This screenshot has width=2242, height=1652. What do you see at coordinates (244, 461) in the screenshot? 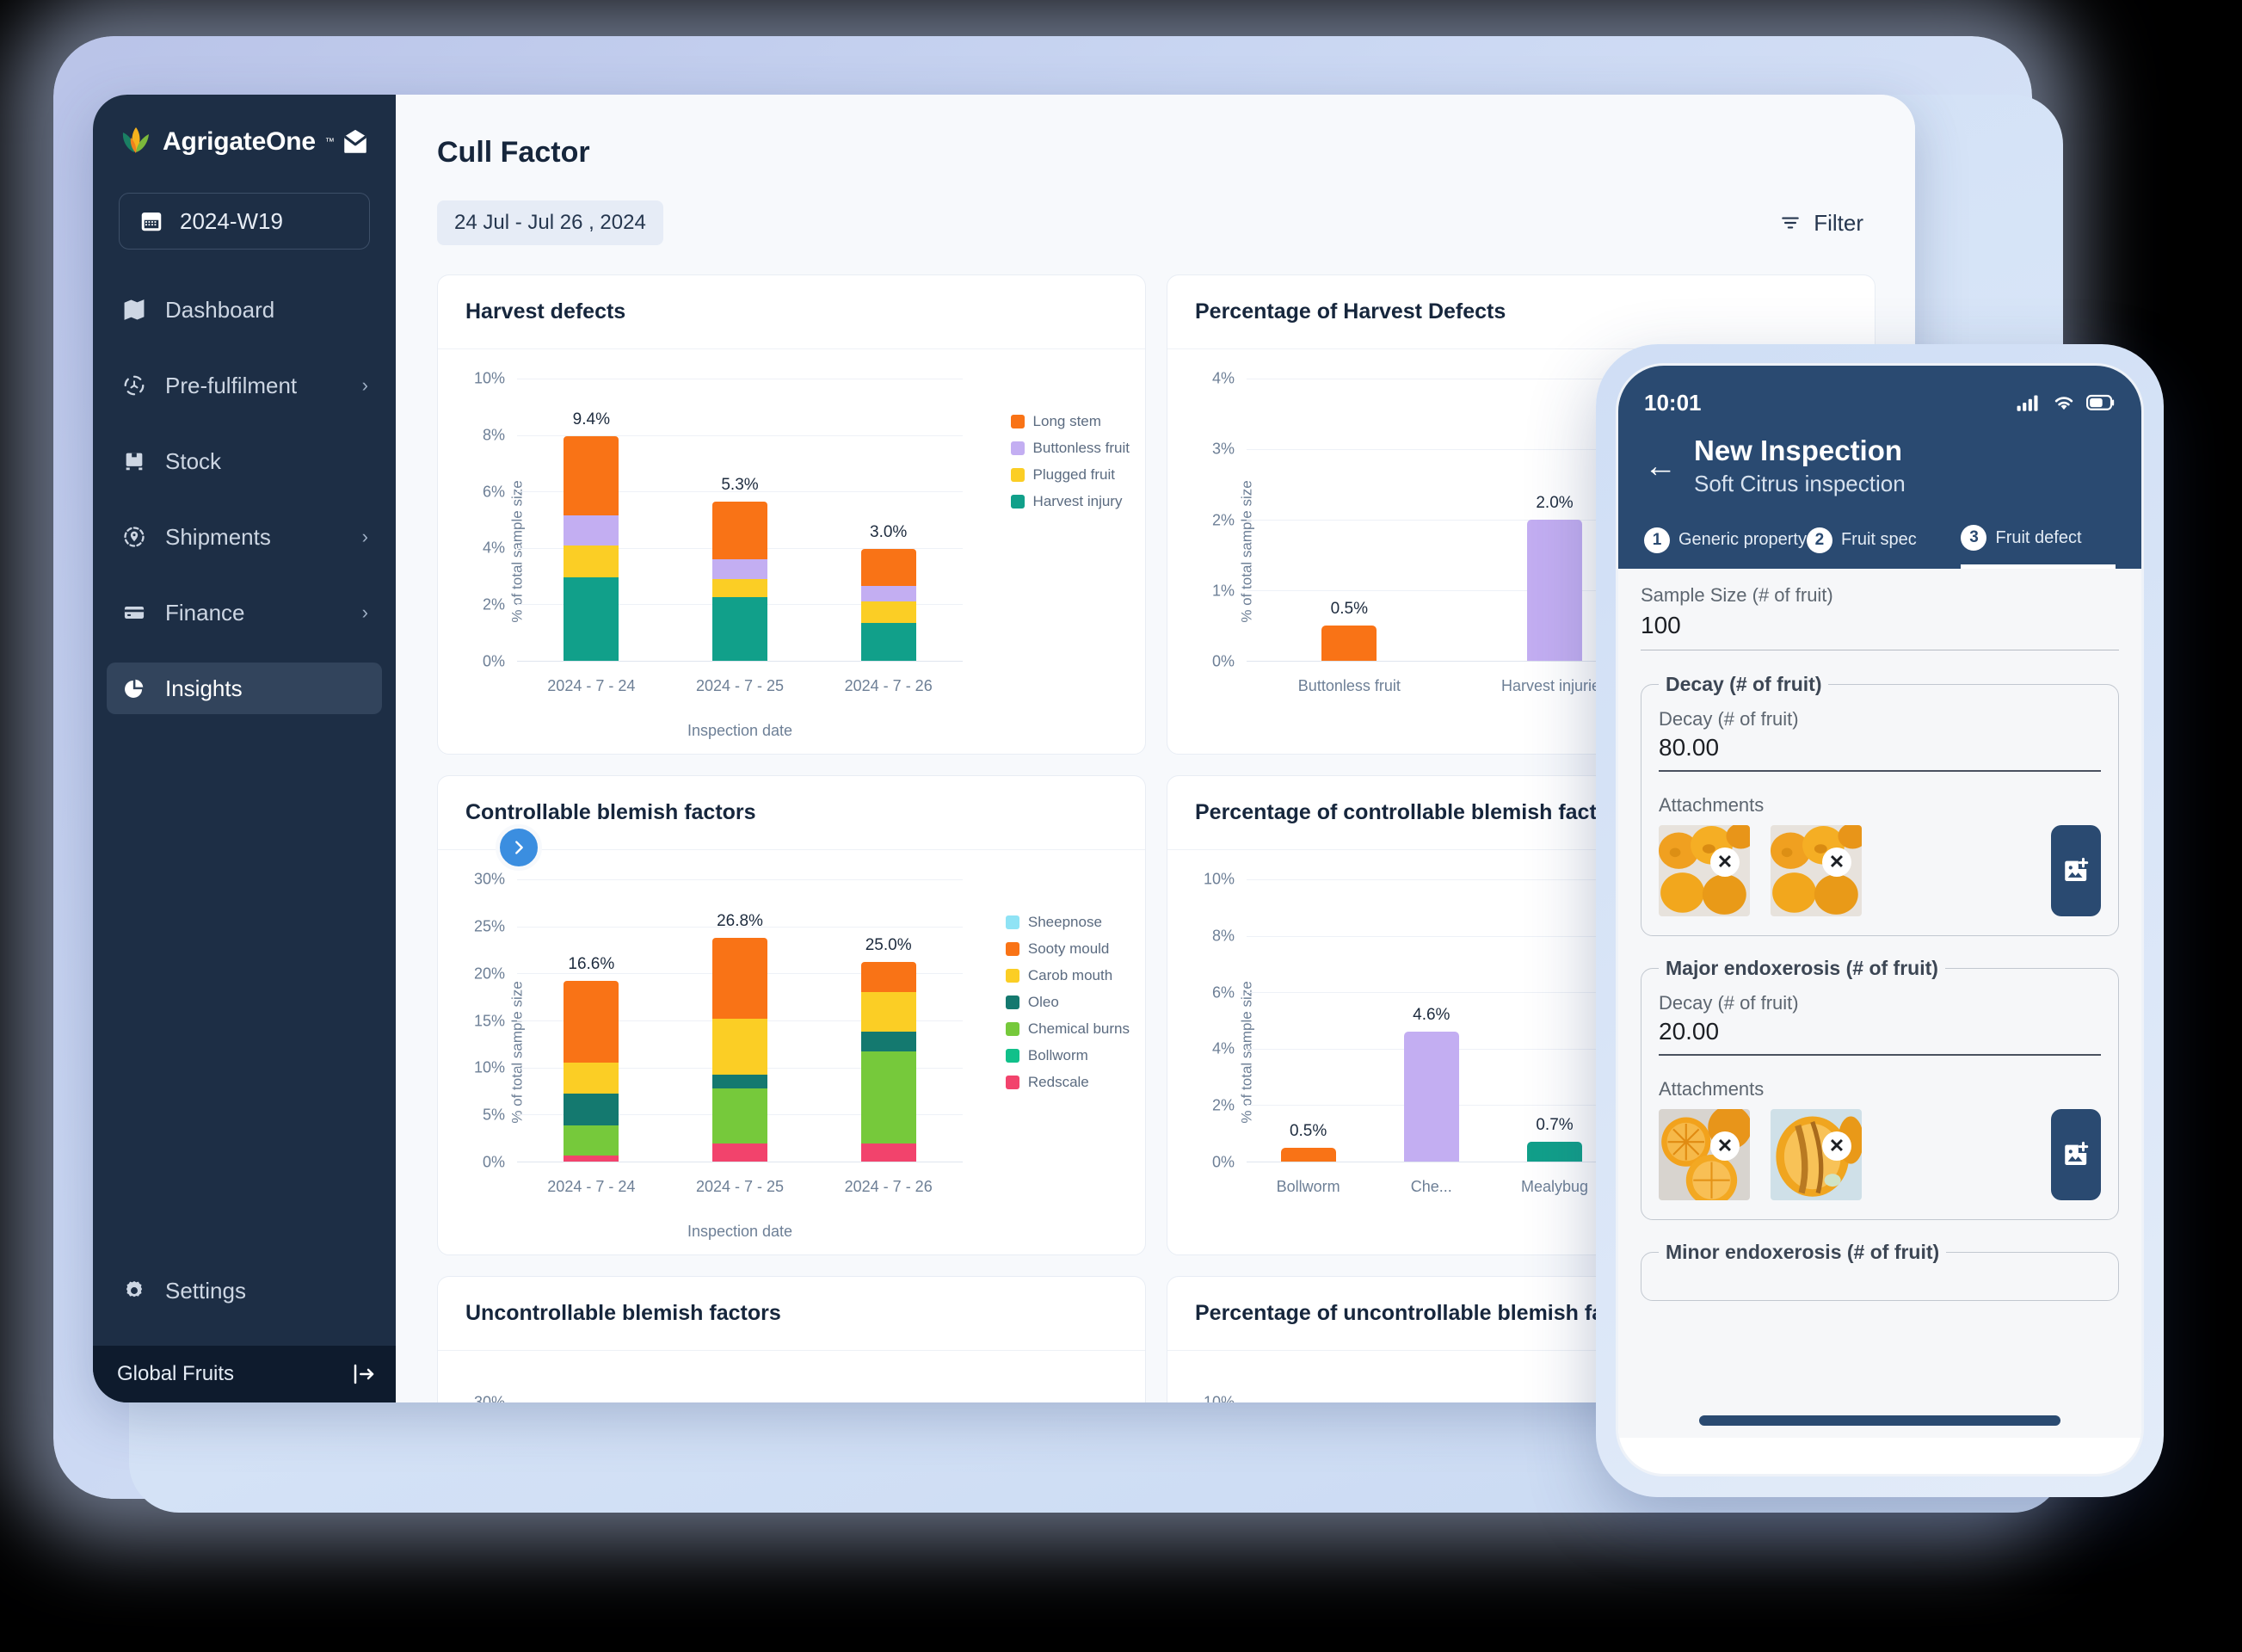
I see `sidebar-item-stock: Stock` at bounding box center [244, 461].